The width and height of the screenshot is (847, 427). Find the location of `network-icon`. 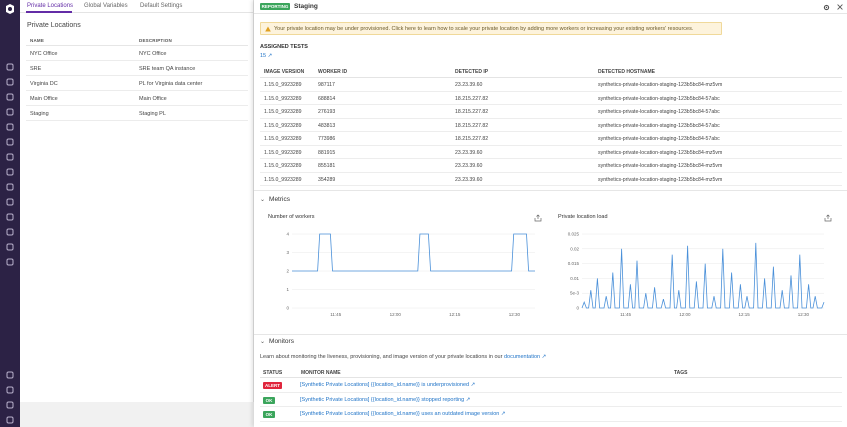

network-icon is located at coordinates (10, 187).